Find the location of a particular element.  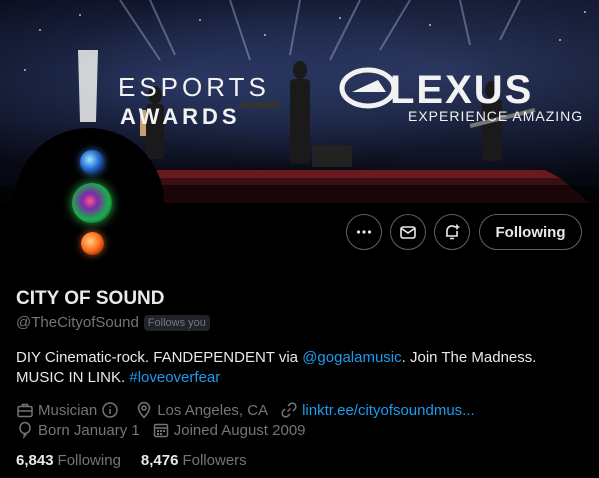

bell-plus-icon is located at coordinates (453, 232).